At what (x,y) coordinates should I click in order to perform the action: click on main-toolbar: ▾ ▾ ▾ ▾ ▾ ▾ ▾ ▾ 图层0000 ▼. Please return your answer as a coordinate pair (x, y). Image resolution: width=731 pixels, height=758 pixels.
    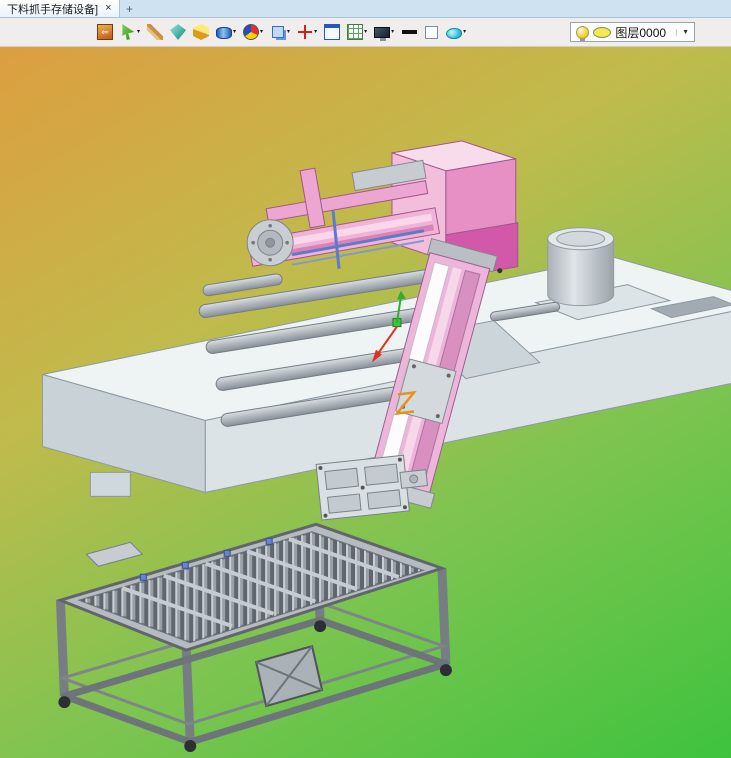
    Looking at the image, I should click on (365, 32).